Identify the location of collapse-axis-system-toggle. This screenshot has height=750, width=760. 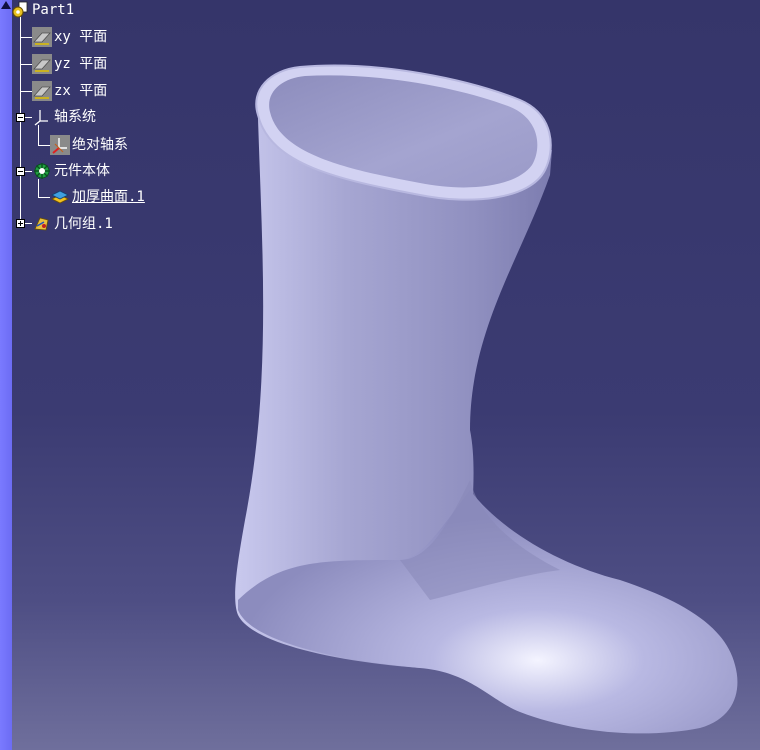
(20, 117).